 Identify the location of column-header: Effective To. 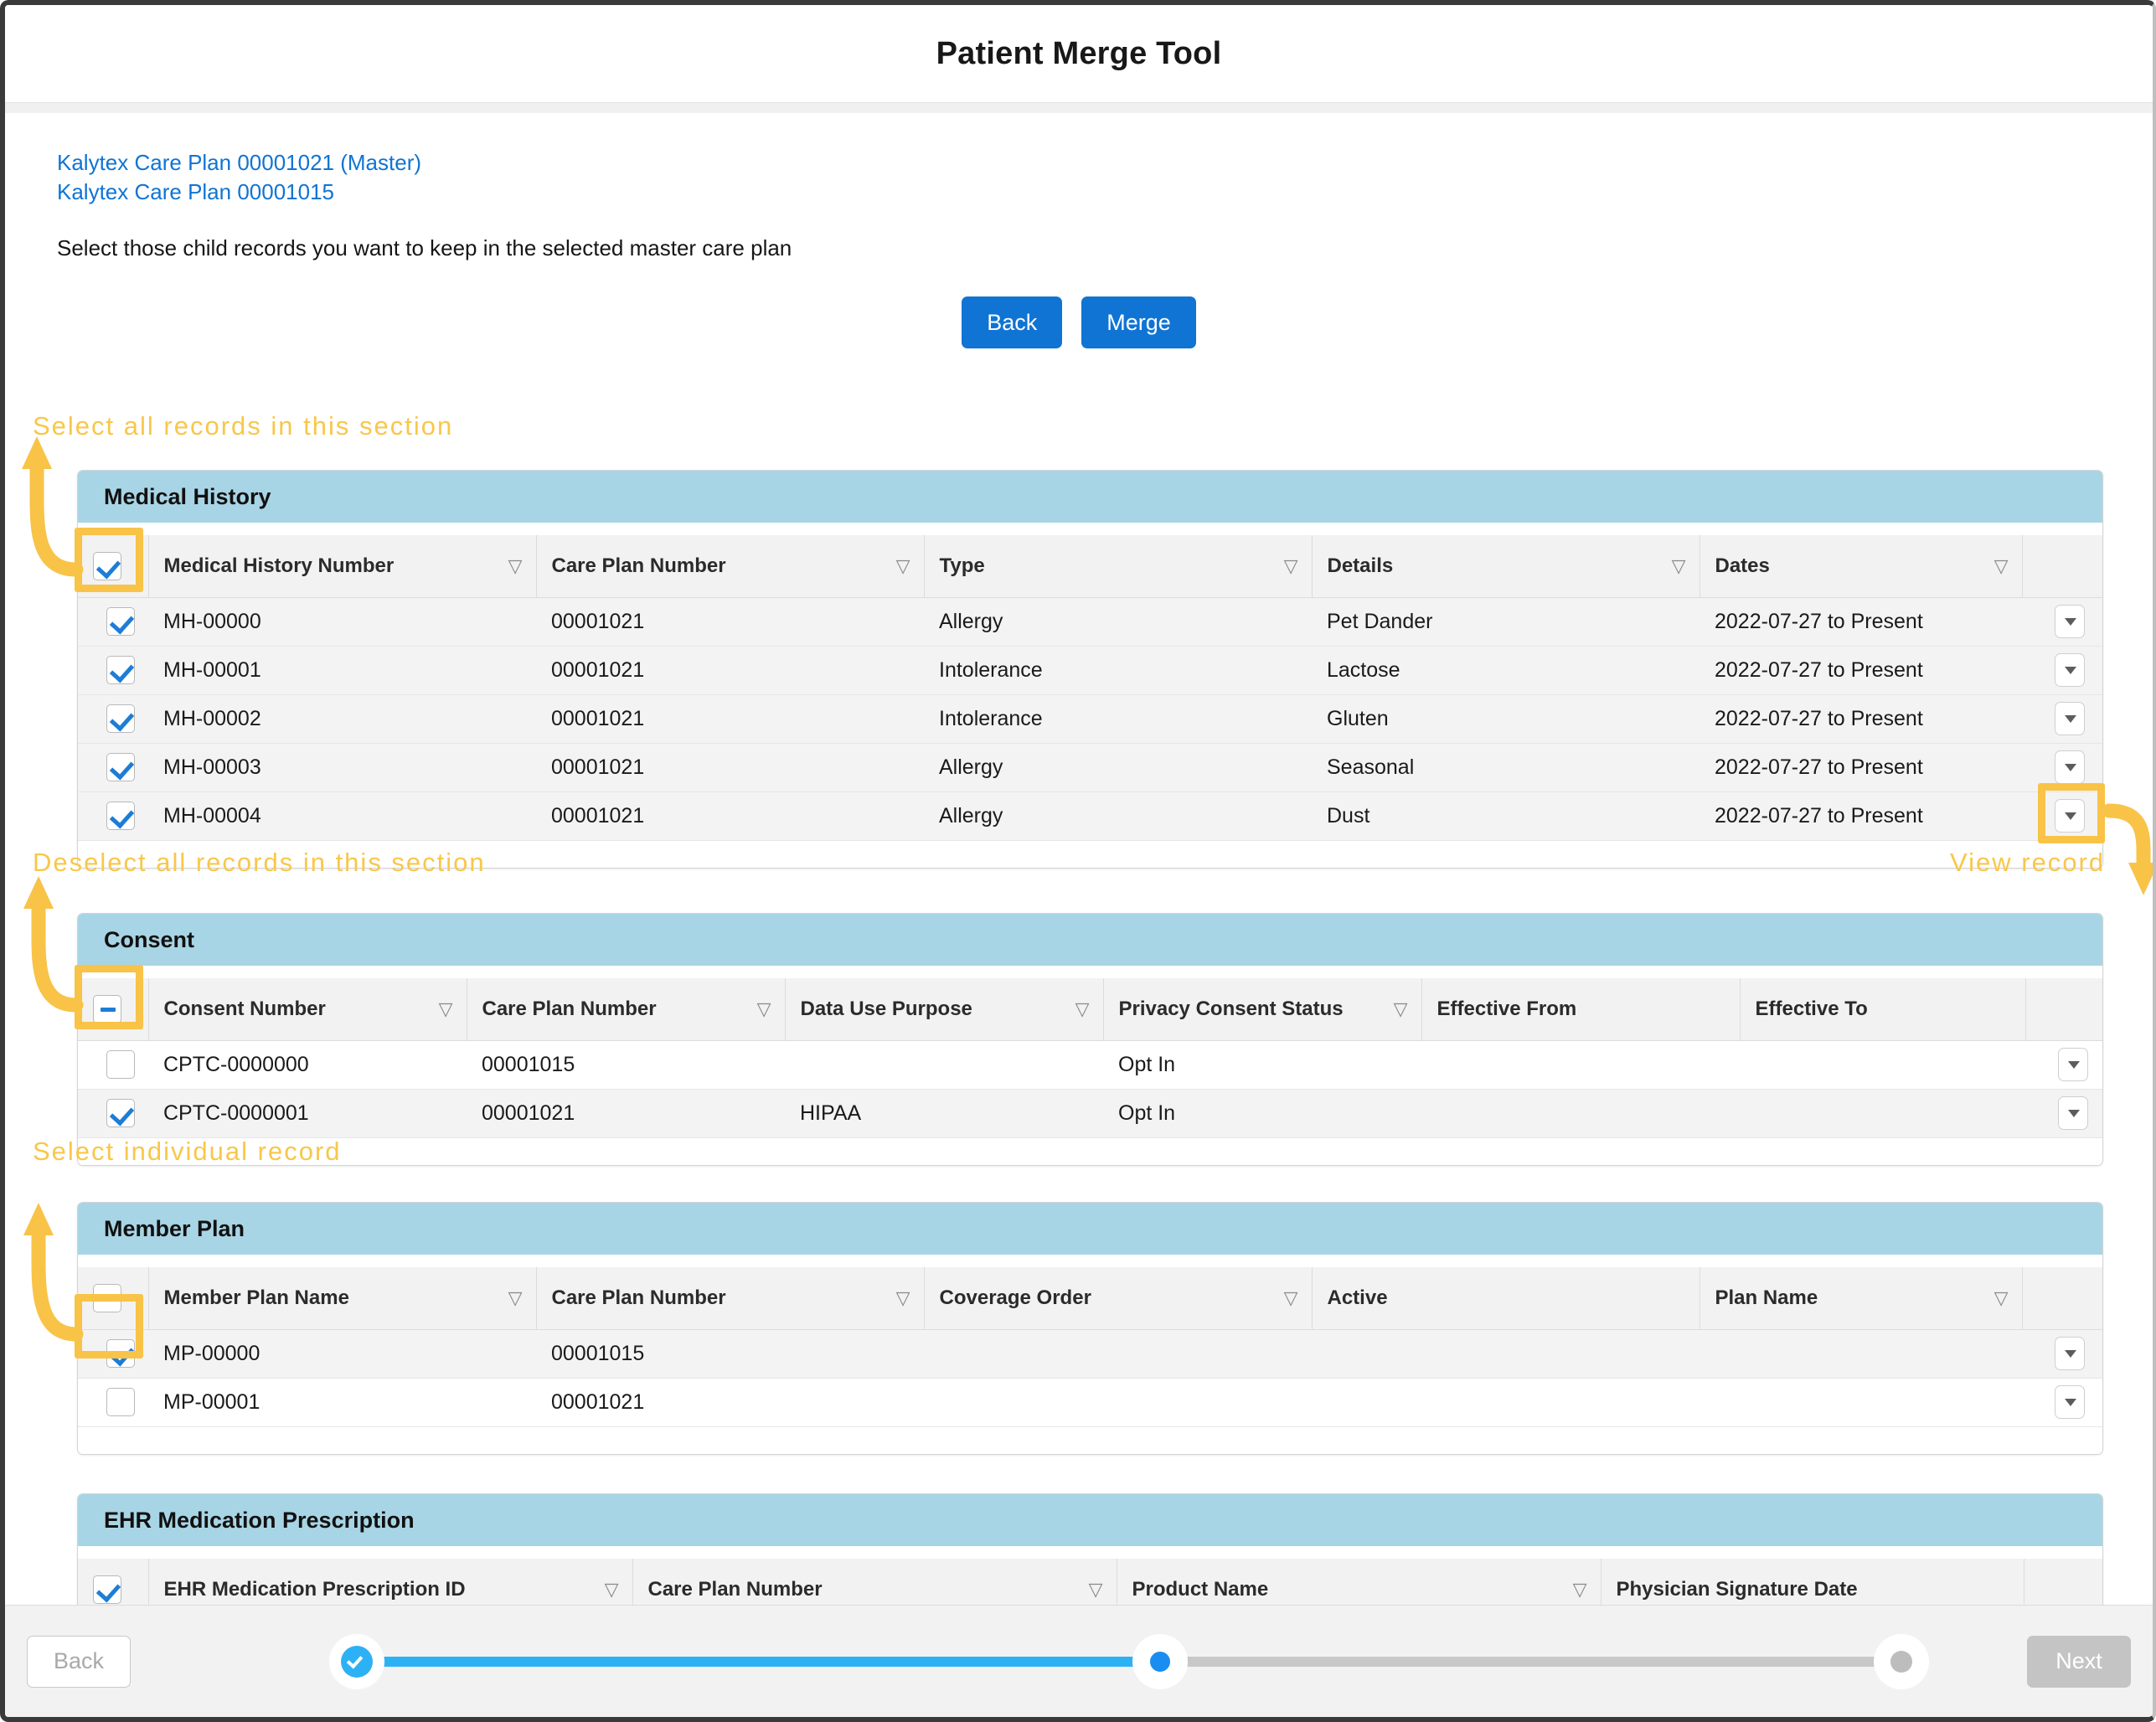
(1883, 1009).